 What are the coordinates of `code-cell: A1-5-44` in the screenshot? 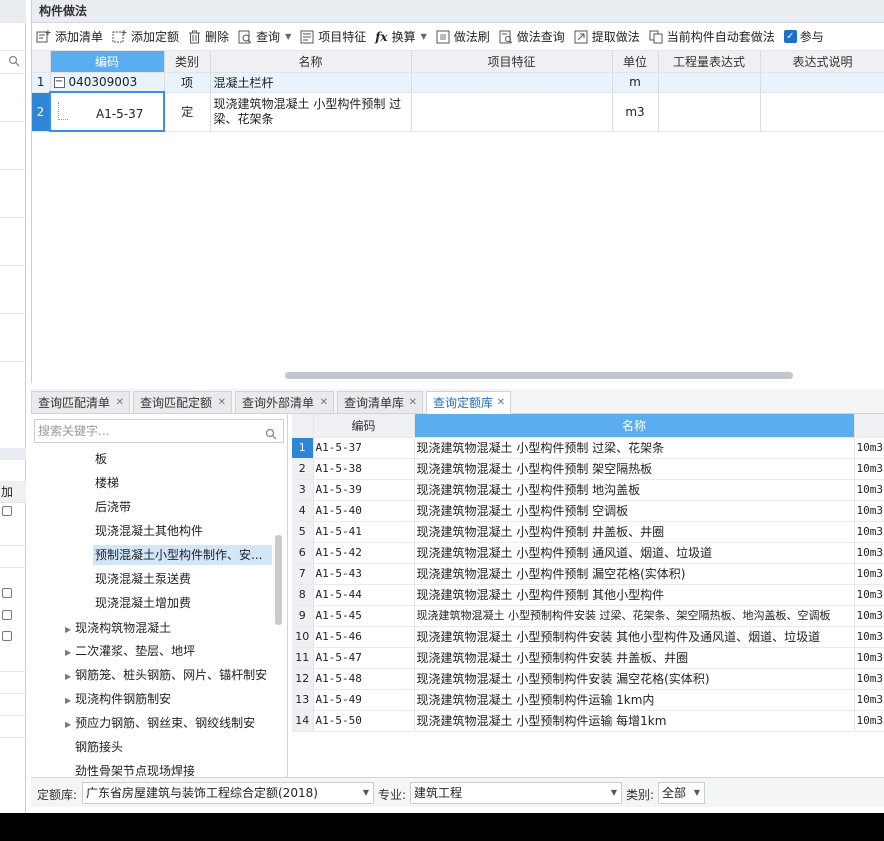 It's located at (364, 595).